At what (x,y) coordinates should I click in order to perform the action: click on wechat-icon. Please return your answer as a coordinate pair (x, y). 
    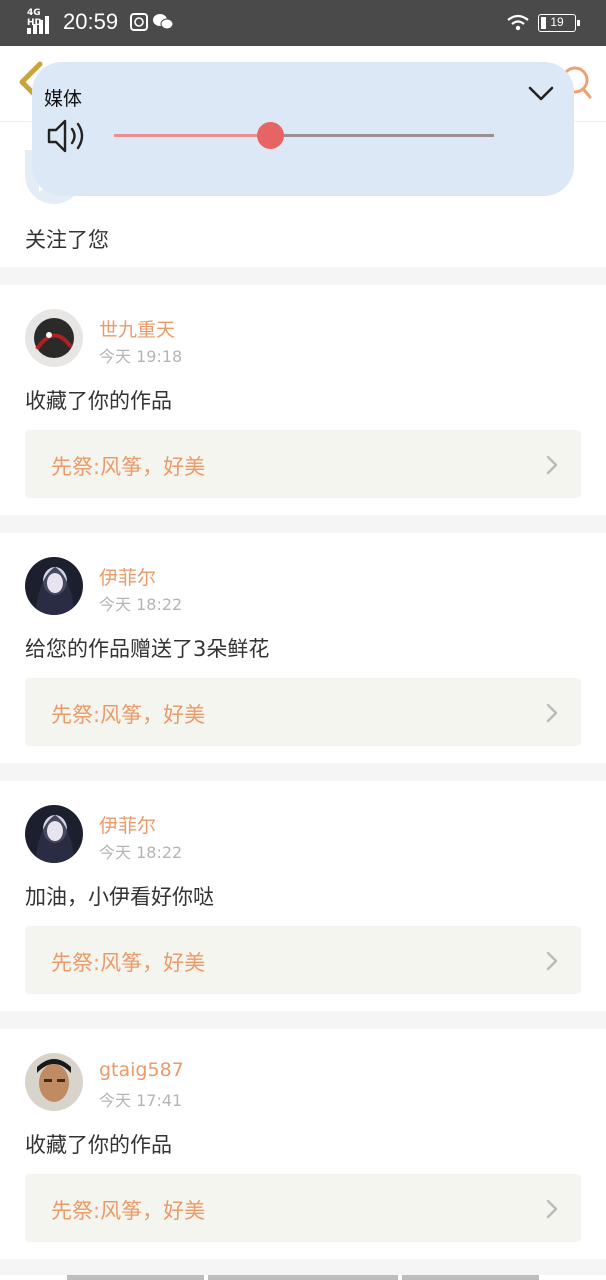
    Looking at the image, I should click on (163, 22).